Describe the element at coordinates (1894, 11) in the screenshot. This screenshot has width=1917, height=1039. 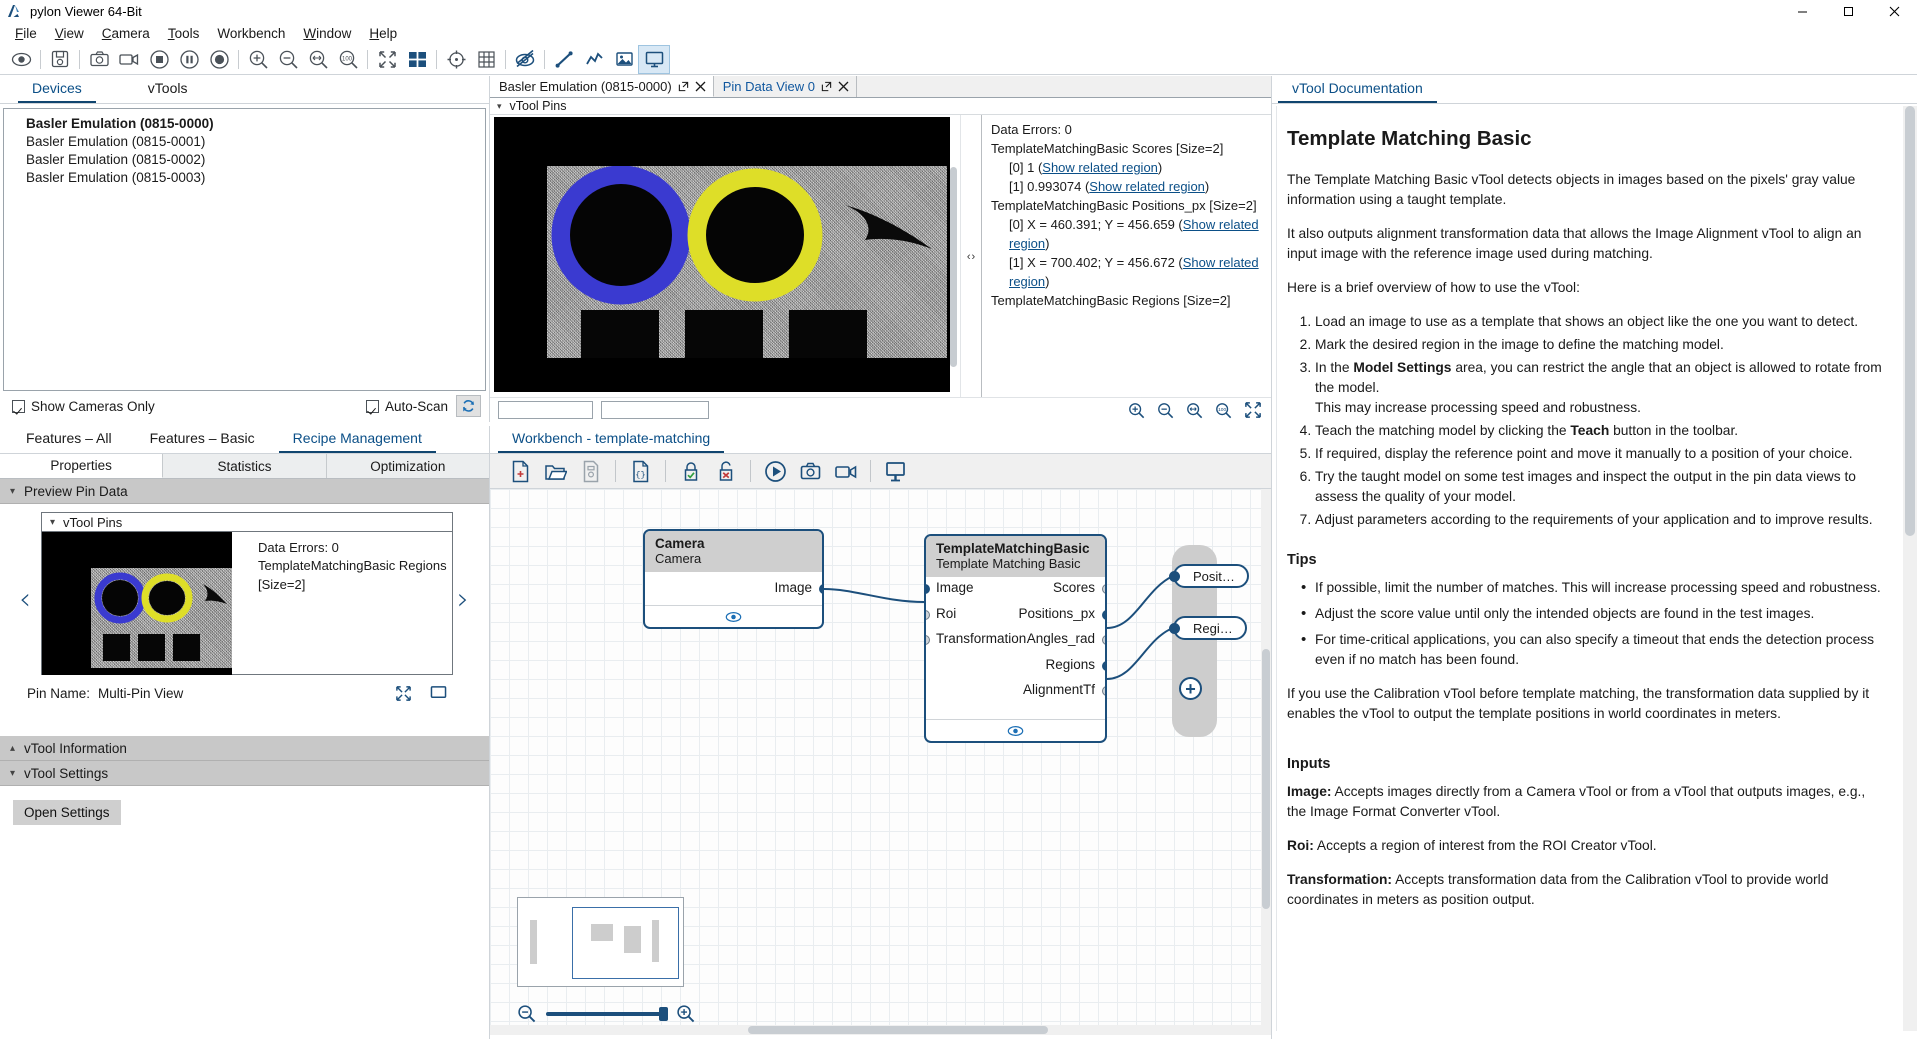
I see `close-button` at that location.